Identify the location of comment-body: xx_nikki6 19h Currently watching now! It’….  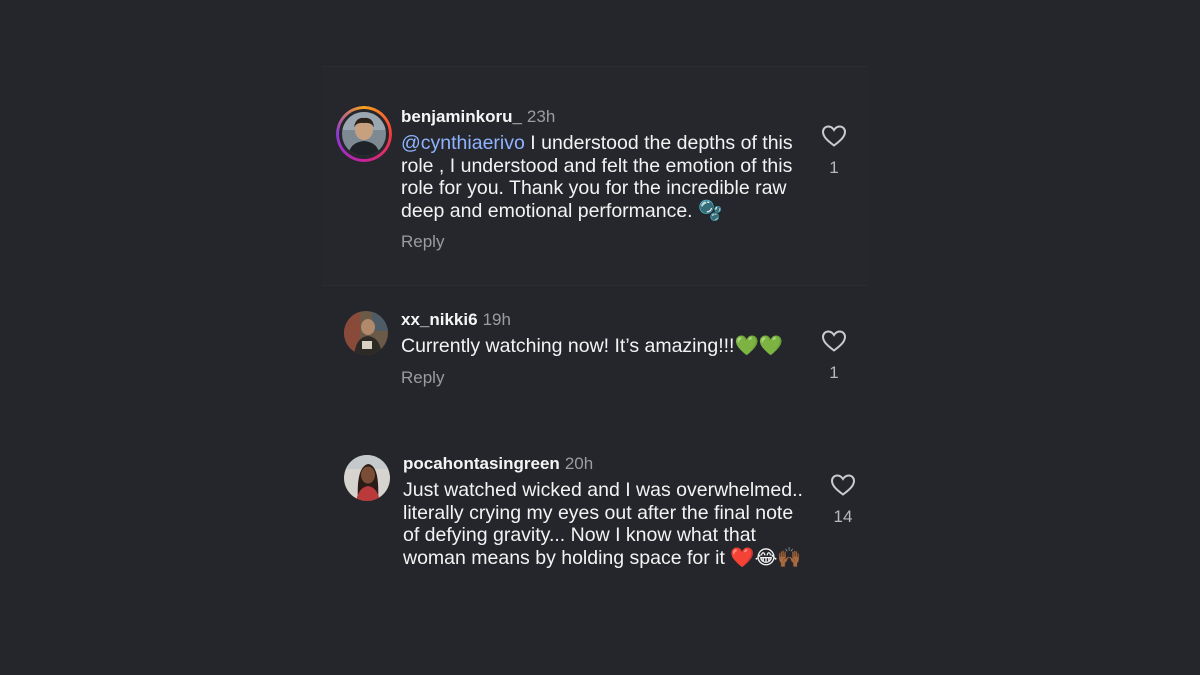
(606, 348).